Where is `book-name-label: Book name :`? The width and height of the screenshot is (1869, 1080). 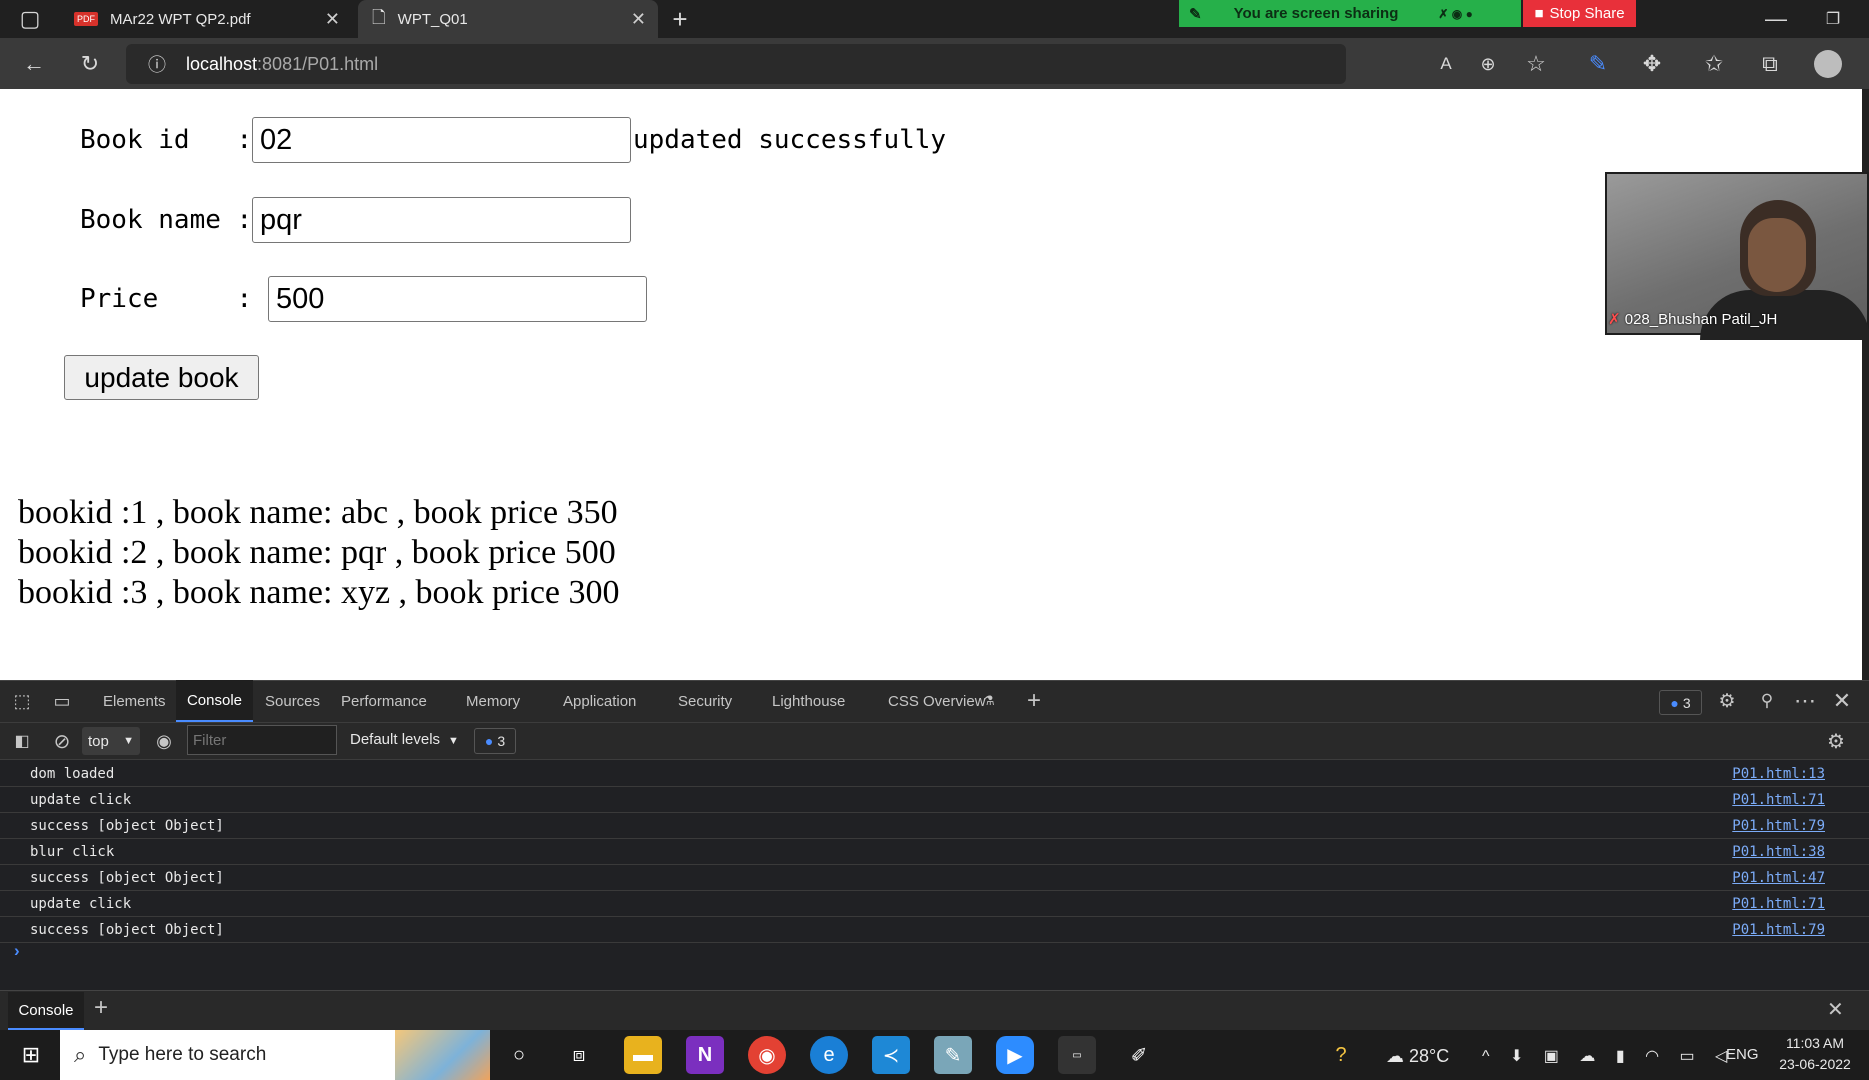 book-name-label: Book name : is located at coordinates (166, 220).